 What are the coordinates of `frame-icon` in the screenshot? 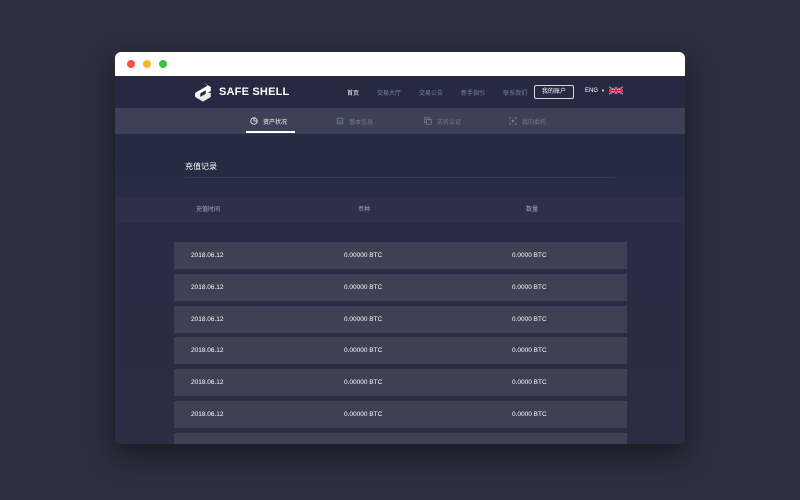 It's located at (513, 121).